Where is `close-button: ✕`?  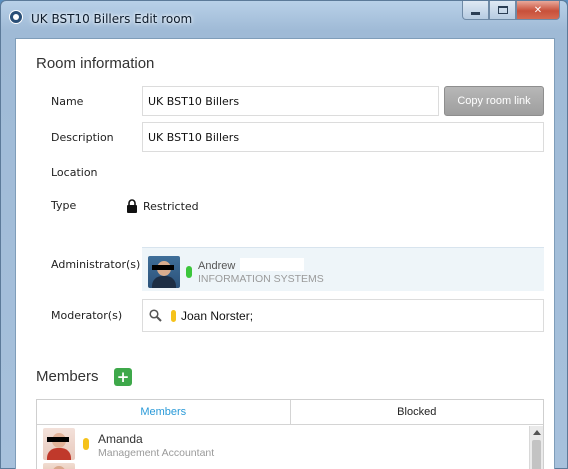
close-button: ✕ is located at coordinates (538, 10).